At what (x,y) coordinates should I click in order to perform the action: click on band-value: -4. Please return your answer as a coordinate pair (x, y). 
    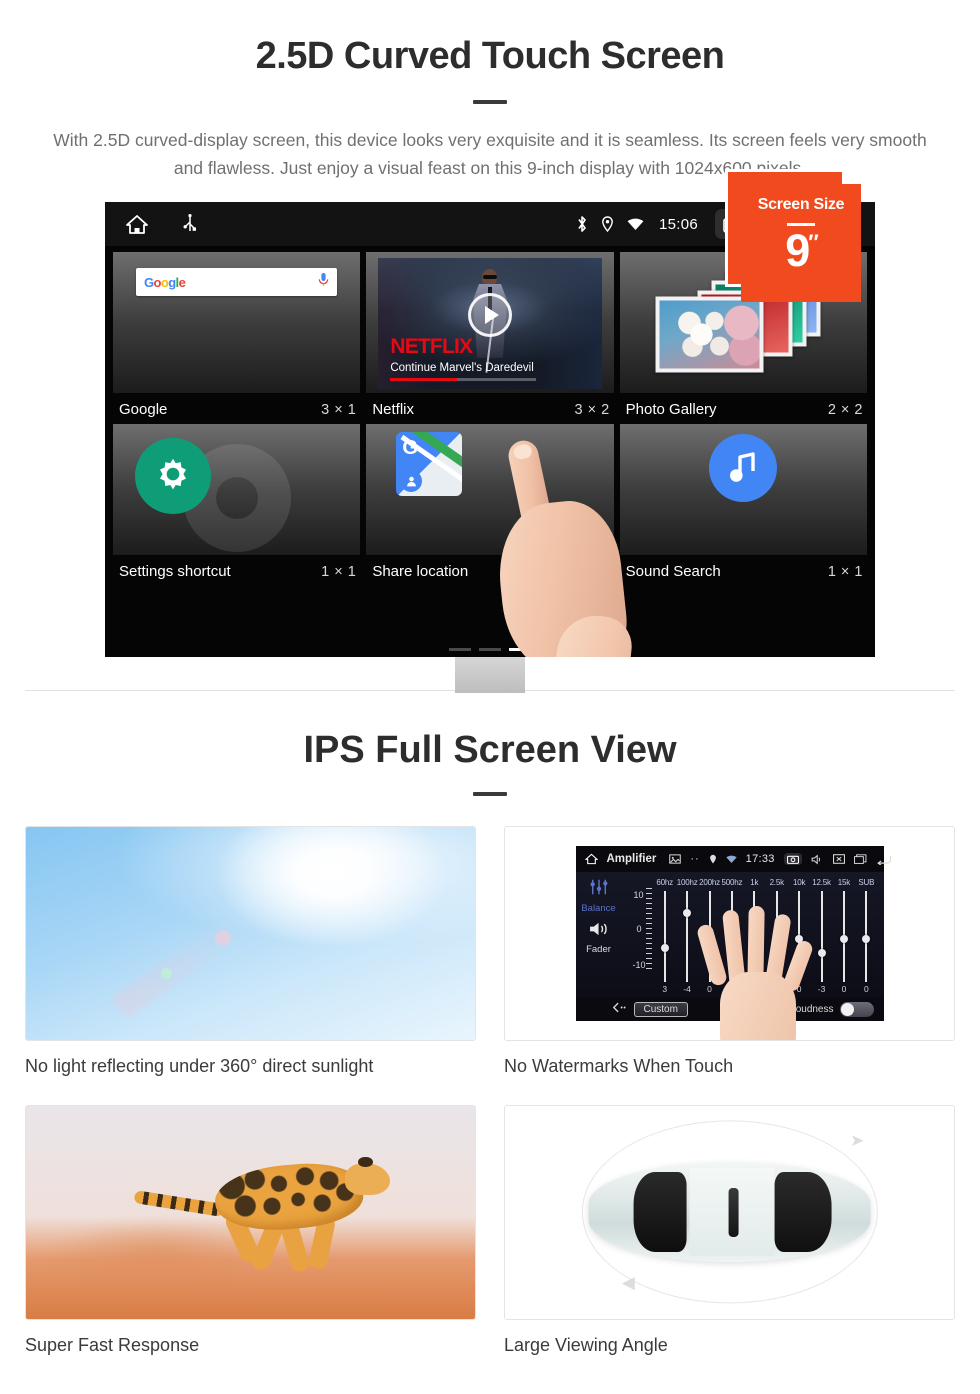
    Looking at the image, I should click on (687, 989).